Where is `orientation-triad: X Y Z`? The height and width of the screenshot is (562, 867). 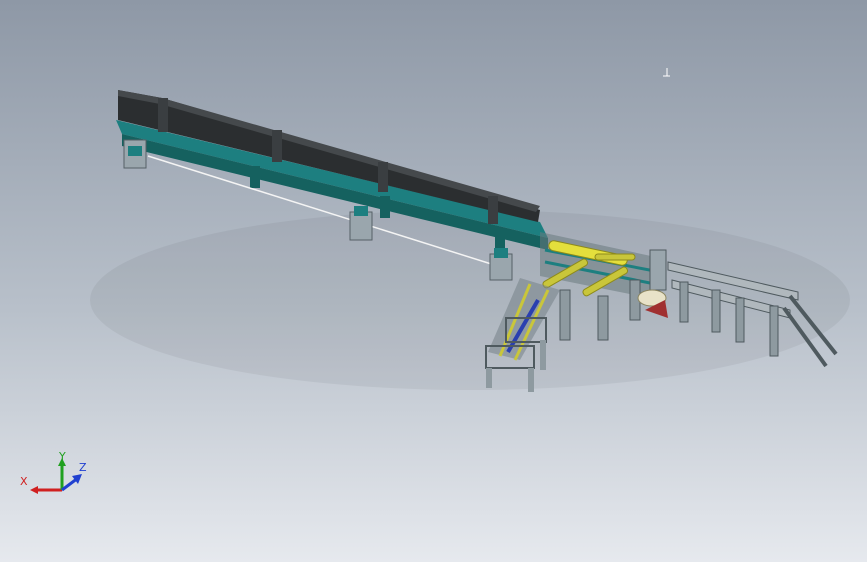 orientation-triad: X Y Z is located at coordinates (53, 472).